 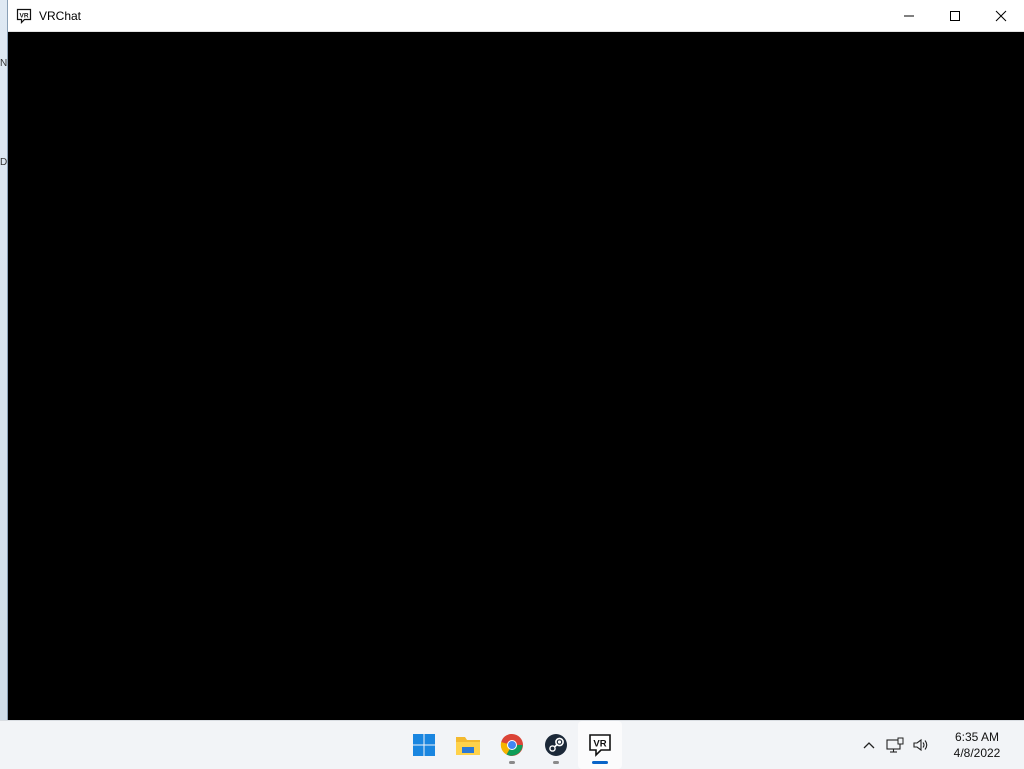 I want to click on folder-icon, so click(x=468, y=746).